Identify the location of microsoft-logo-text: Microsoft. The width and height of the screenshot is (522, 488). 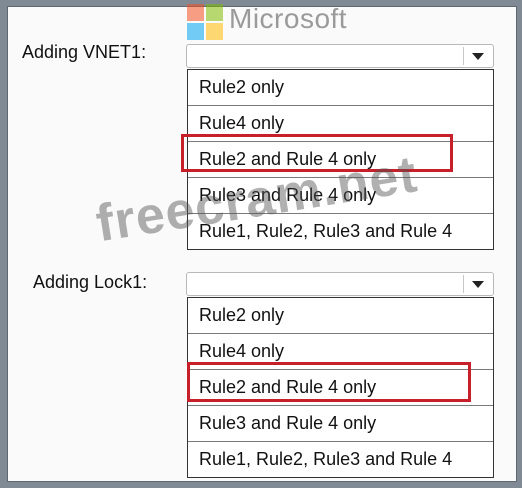
(288, 18).